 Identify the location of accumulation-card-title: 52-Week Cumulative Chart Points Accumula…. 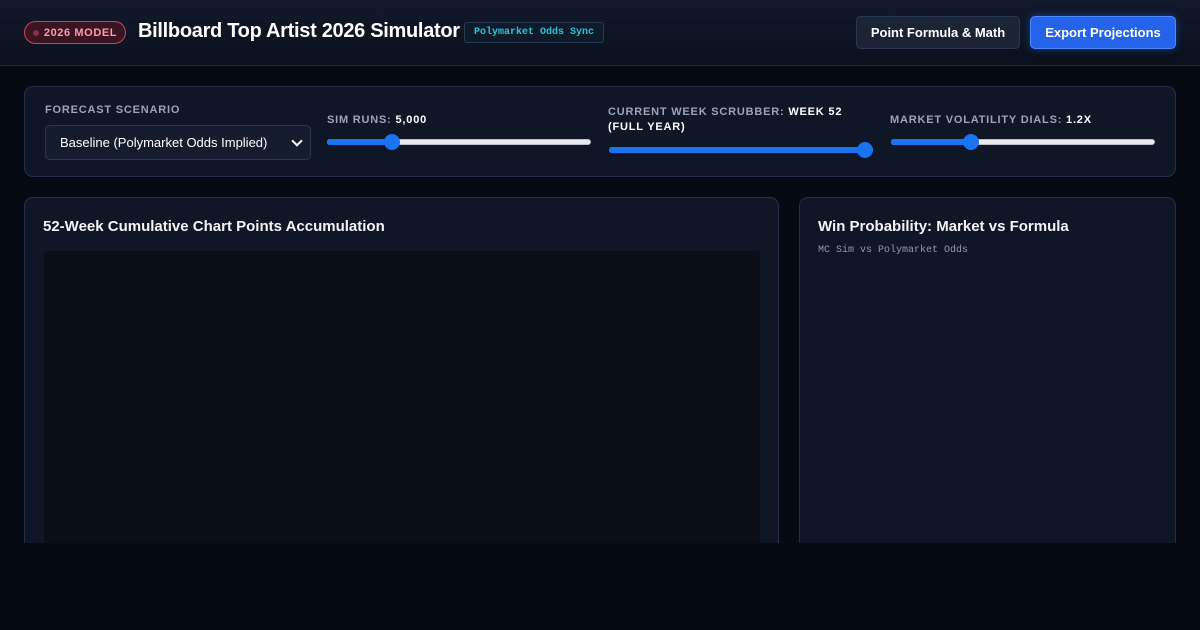
(214, 226).